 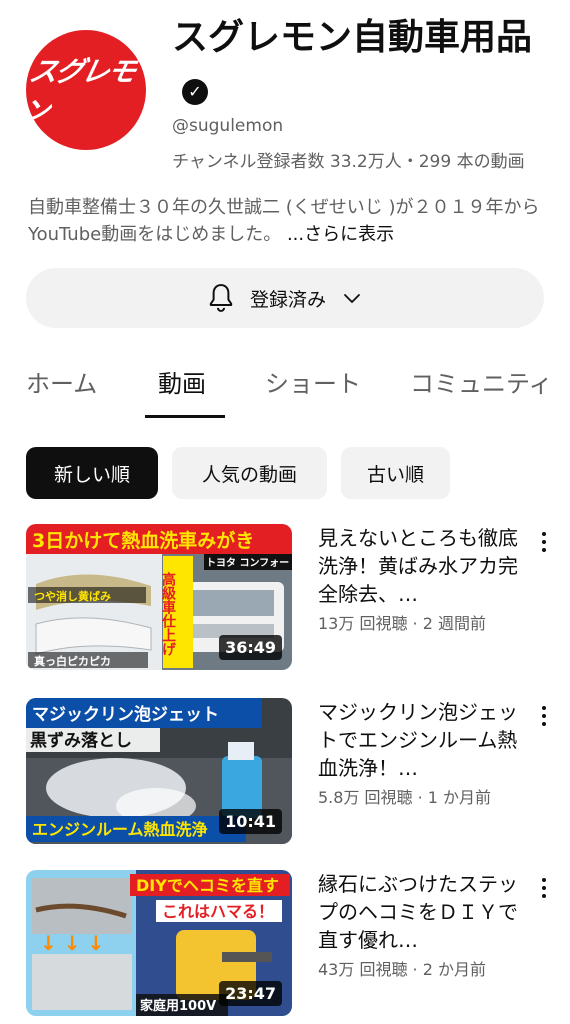 I want to click on video-duration: 36:49, so click(x=250, y=647).